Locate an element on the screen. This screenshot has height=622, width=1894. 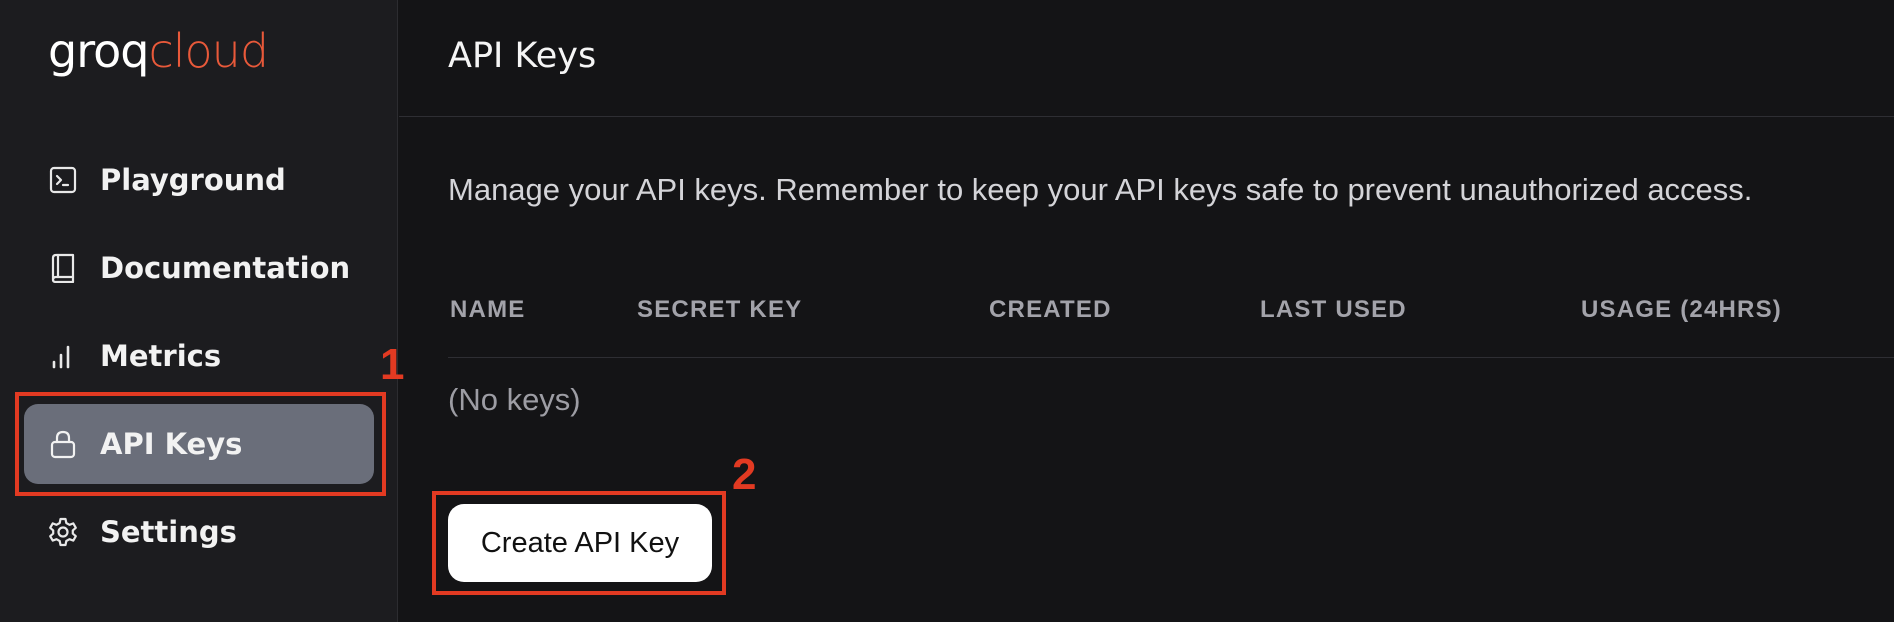
column-header-created: CREATED is located at coordinates (1050, 309).